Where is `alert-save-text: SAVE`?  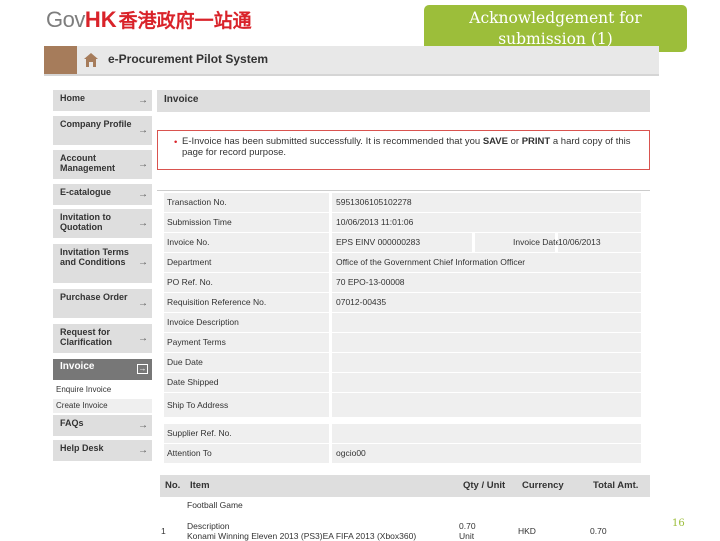 alert-save-text: SAVE is located at coordinates (495, 141).